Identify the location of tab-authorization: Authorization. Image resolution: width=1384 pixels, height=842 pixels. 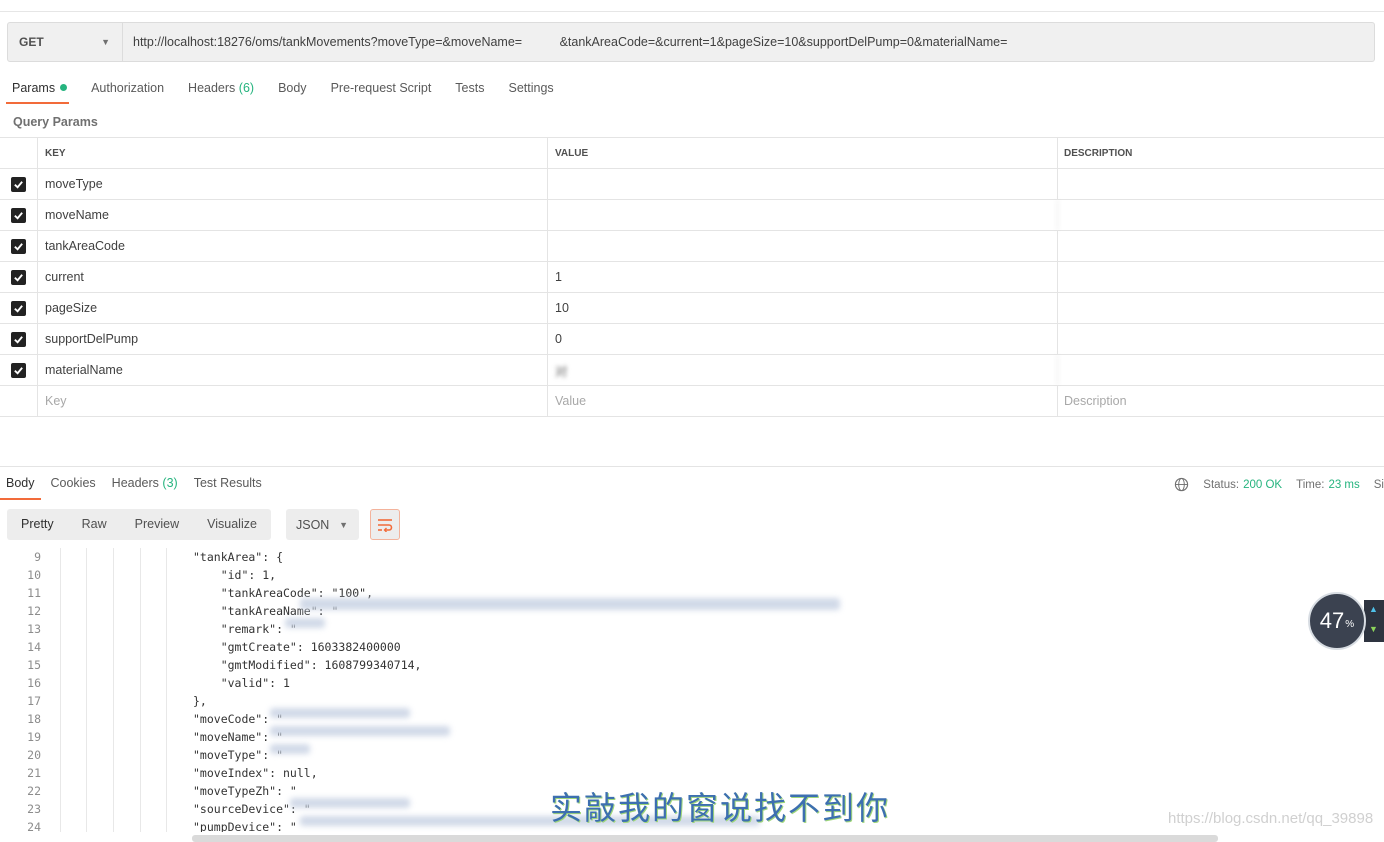
(127, 91).